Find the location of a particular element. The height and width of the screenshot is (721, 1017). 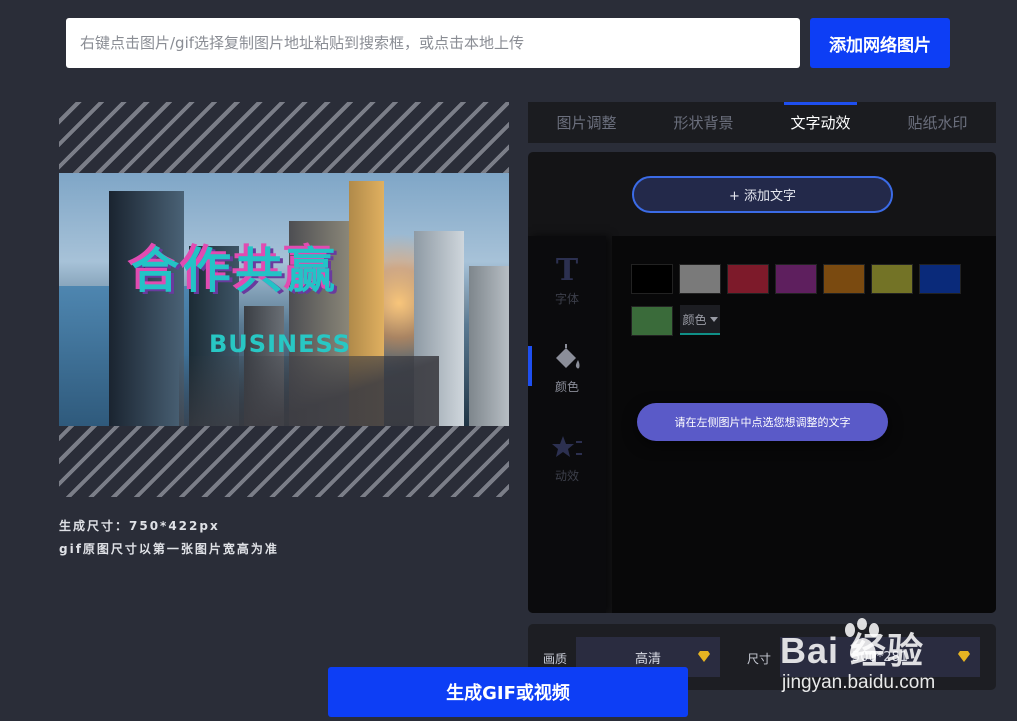

size-label: 尺寸 is located at coordinates (759, 659).